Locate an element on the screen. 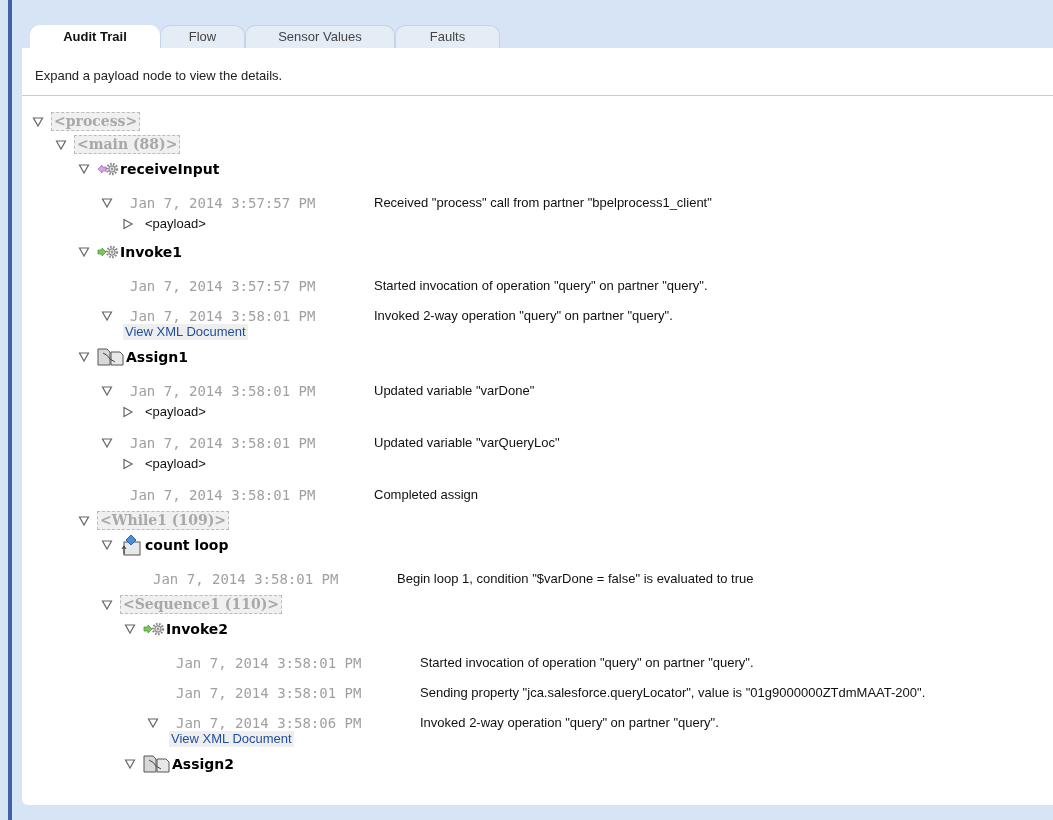 Image resolution: width=1053 pixels, height=820 pixels. event-message: Begin loop 1, condition "$varDone = false" is evaluated to true is located at coordinates (575, 579).